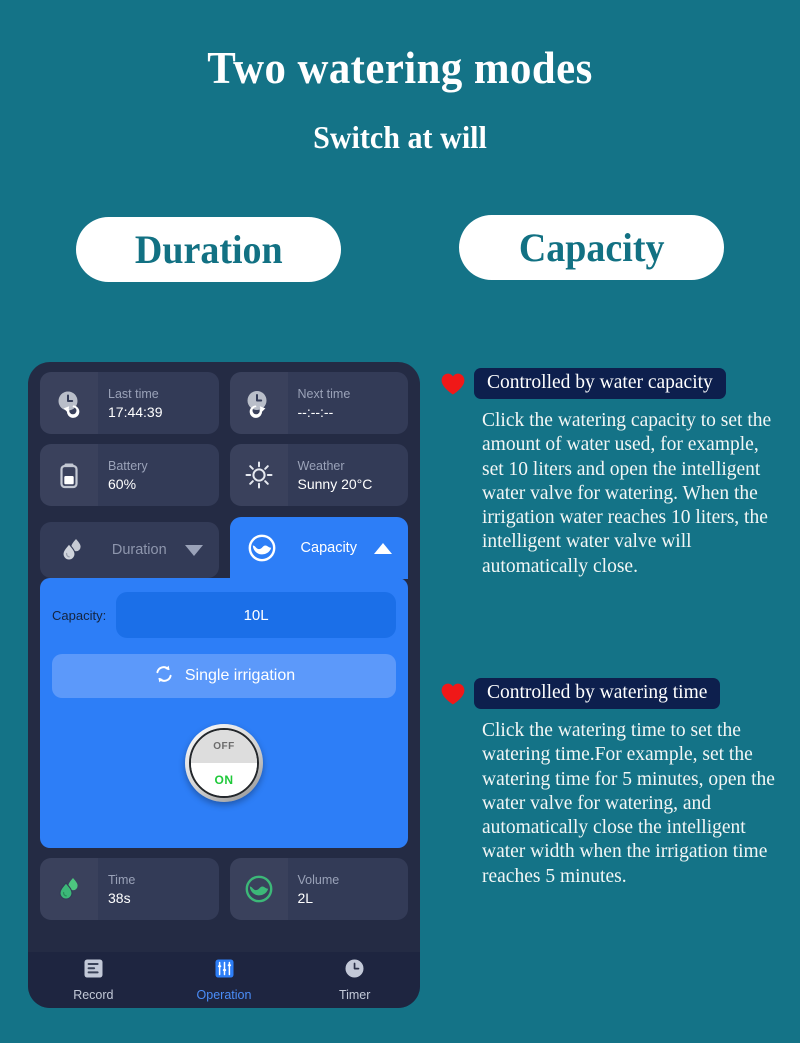 The height and width of the screenshot is (1043, 800). I want to click on knob-on-label: ON, so click(224, 779).